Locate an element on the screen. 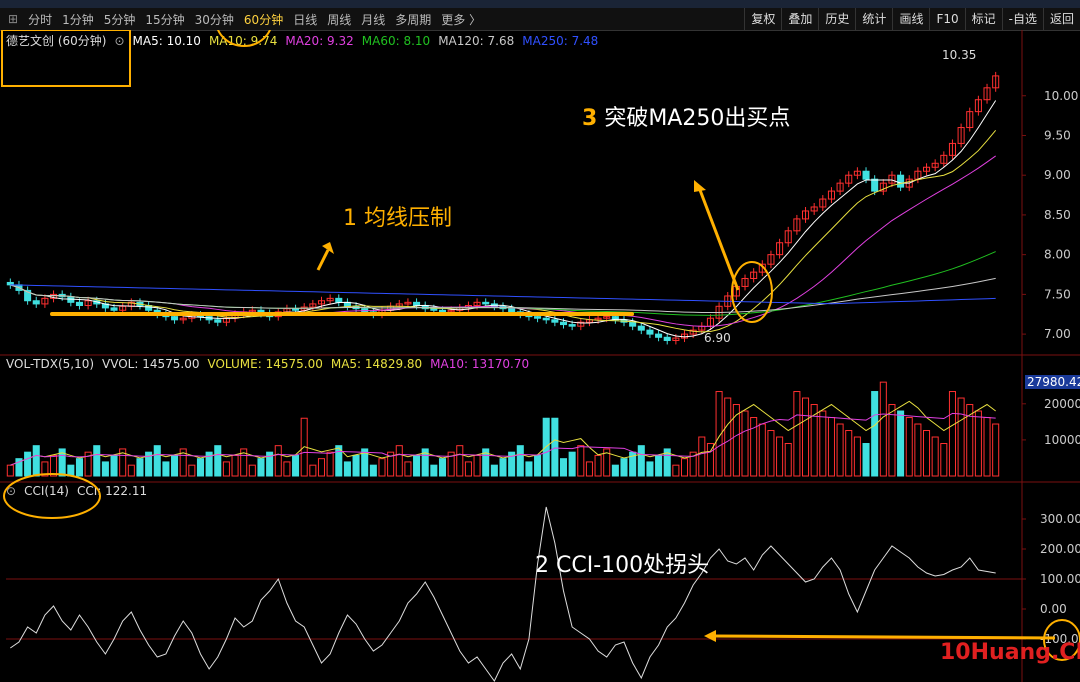 The width and height of the screenshot is (1080, 682). period-tab-7: 周线 is located at coordinates (339, 19).